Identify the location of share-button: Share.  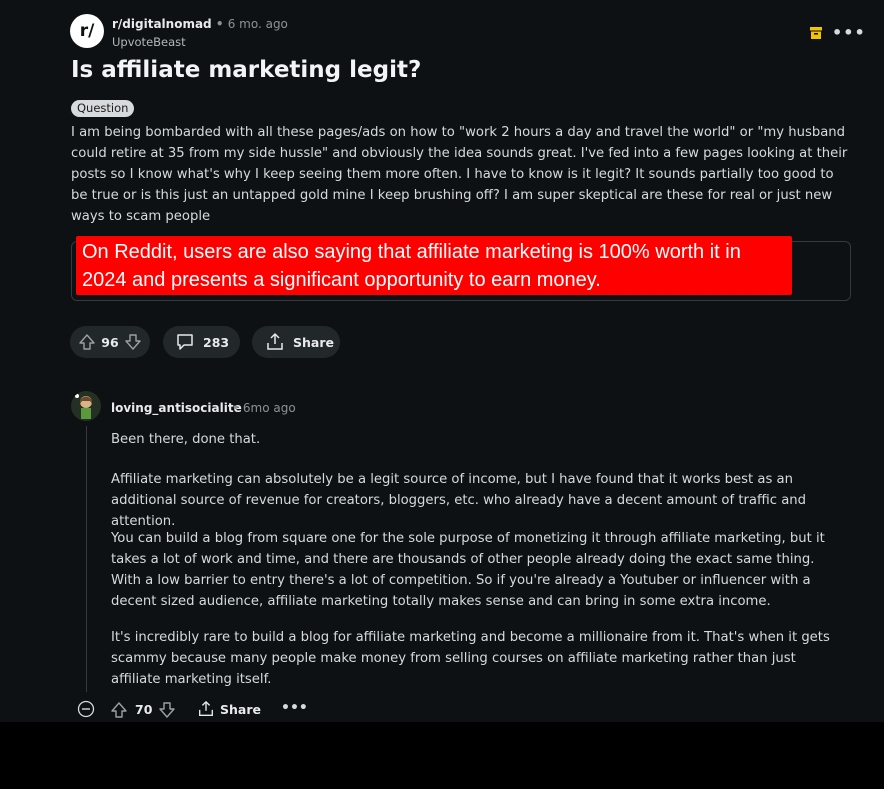
(296, 342).